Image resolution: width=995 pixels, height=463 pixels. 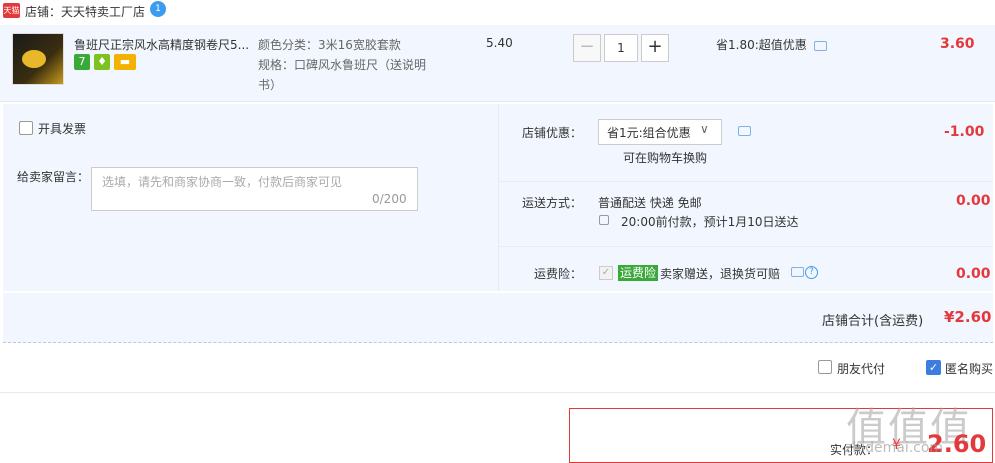 I want to click on insurance-tag: 运费险, so click(x=638, y=273).